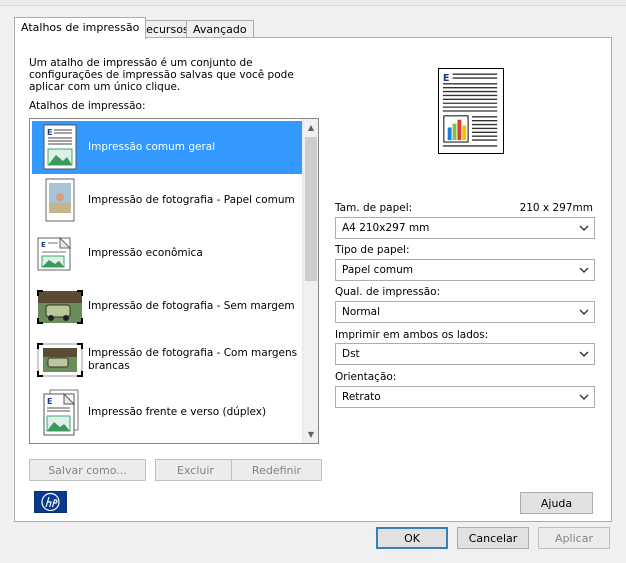 Image resolution: width=626 pixels, height=563 pixels. I want to click on orientation-select: Retrato, so click(465, 397).